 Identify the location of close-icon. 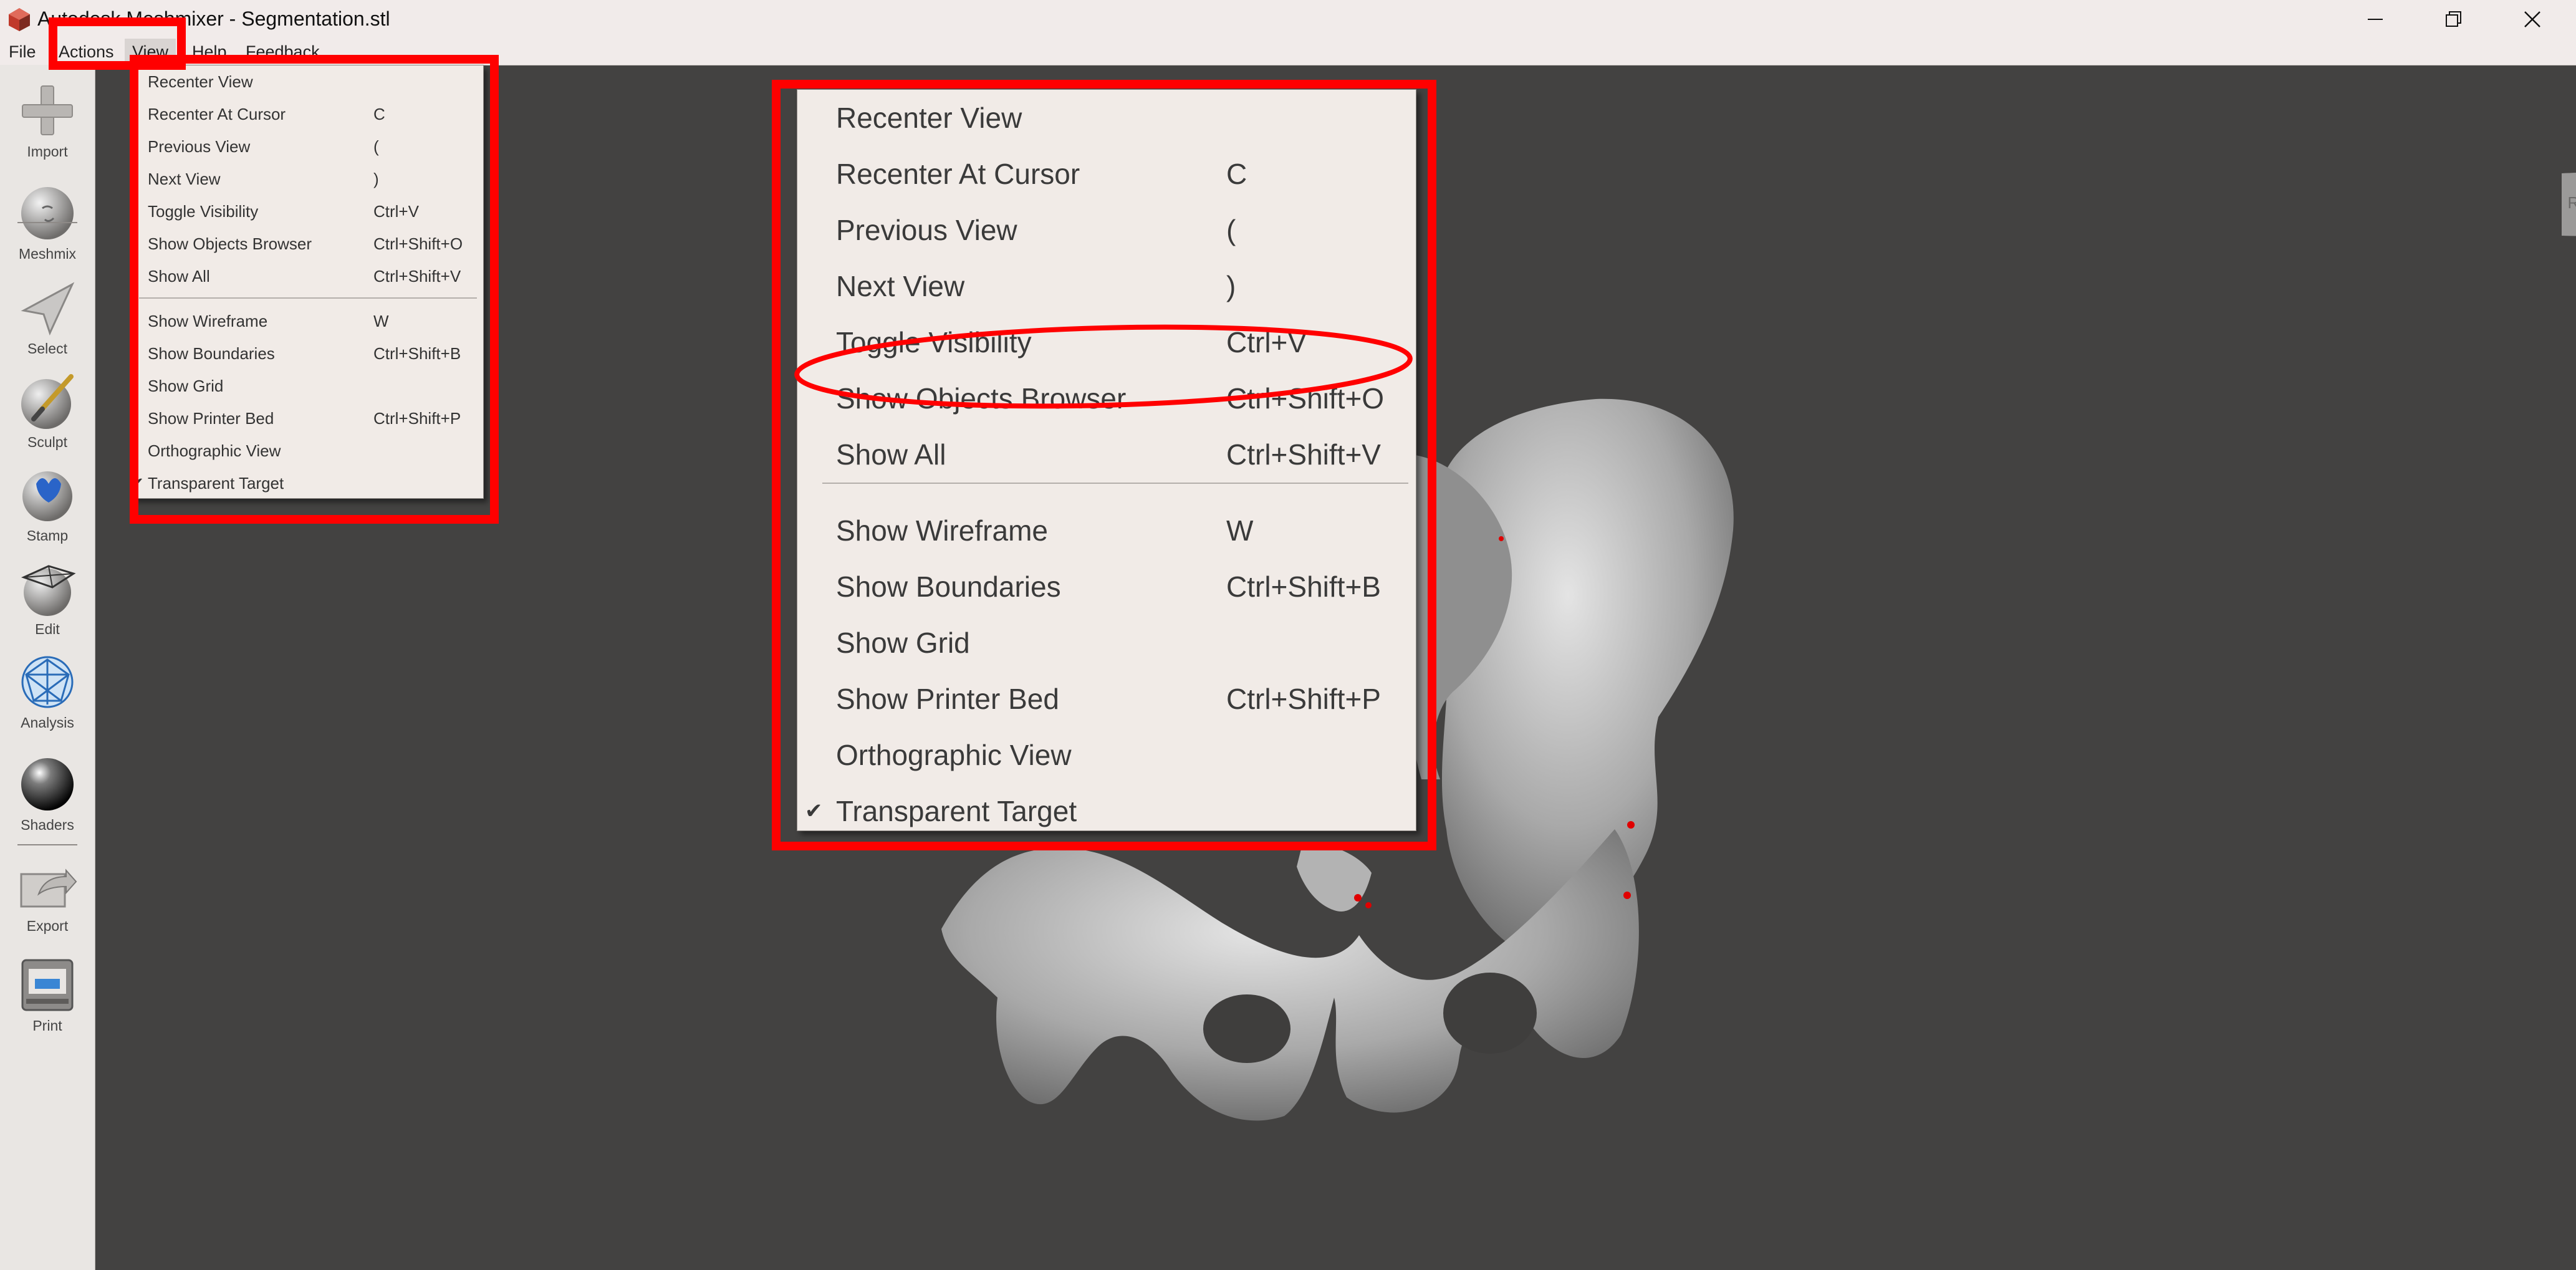
(2532, 20).